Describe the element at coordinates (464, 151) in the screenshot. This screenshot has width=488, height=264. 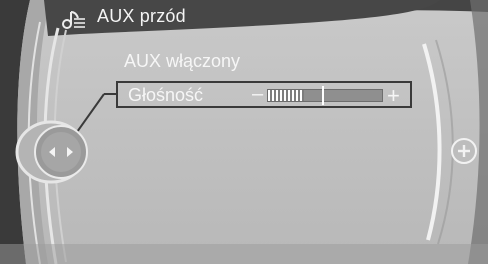
I see `plus-icon` at that location.